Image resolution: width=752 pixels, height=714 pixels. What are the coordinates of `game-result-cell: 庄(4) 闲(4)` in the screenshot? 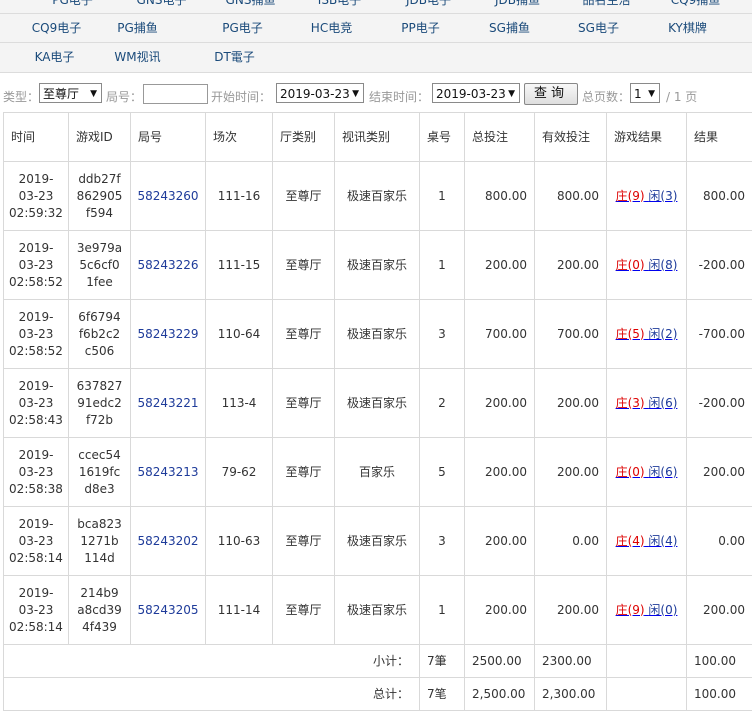 It's located at (646, 541).